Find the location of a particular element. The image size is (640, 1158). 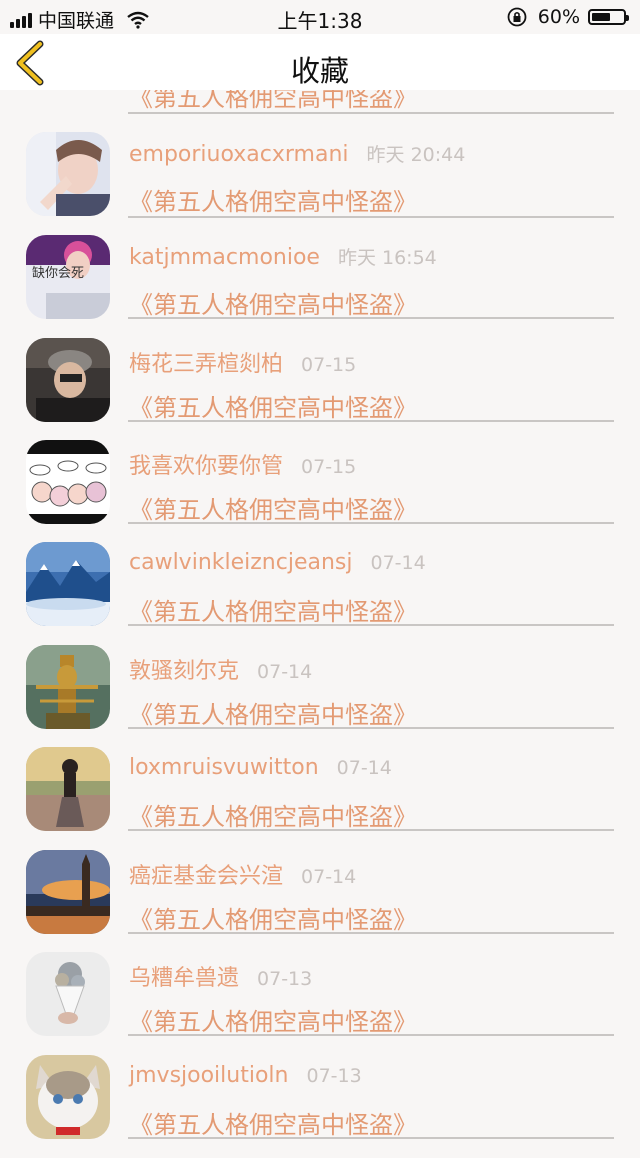

deity-statue-icon is located at coordinates (68, 687).